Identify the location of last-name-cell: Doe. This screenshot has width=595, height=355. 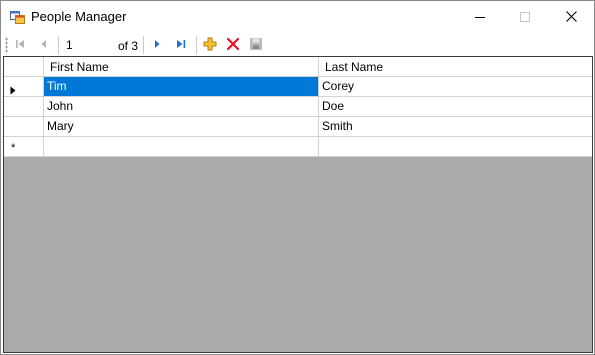
(455, 107).